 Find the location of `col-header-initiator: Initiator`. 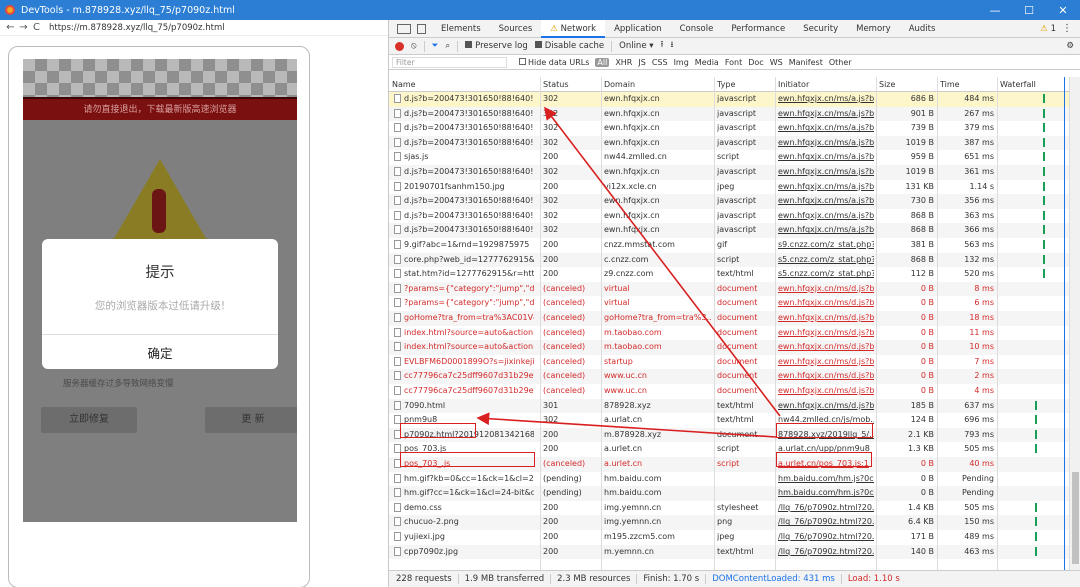

col-header-initiator: Initiator is located at coordinates (793, 84).